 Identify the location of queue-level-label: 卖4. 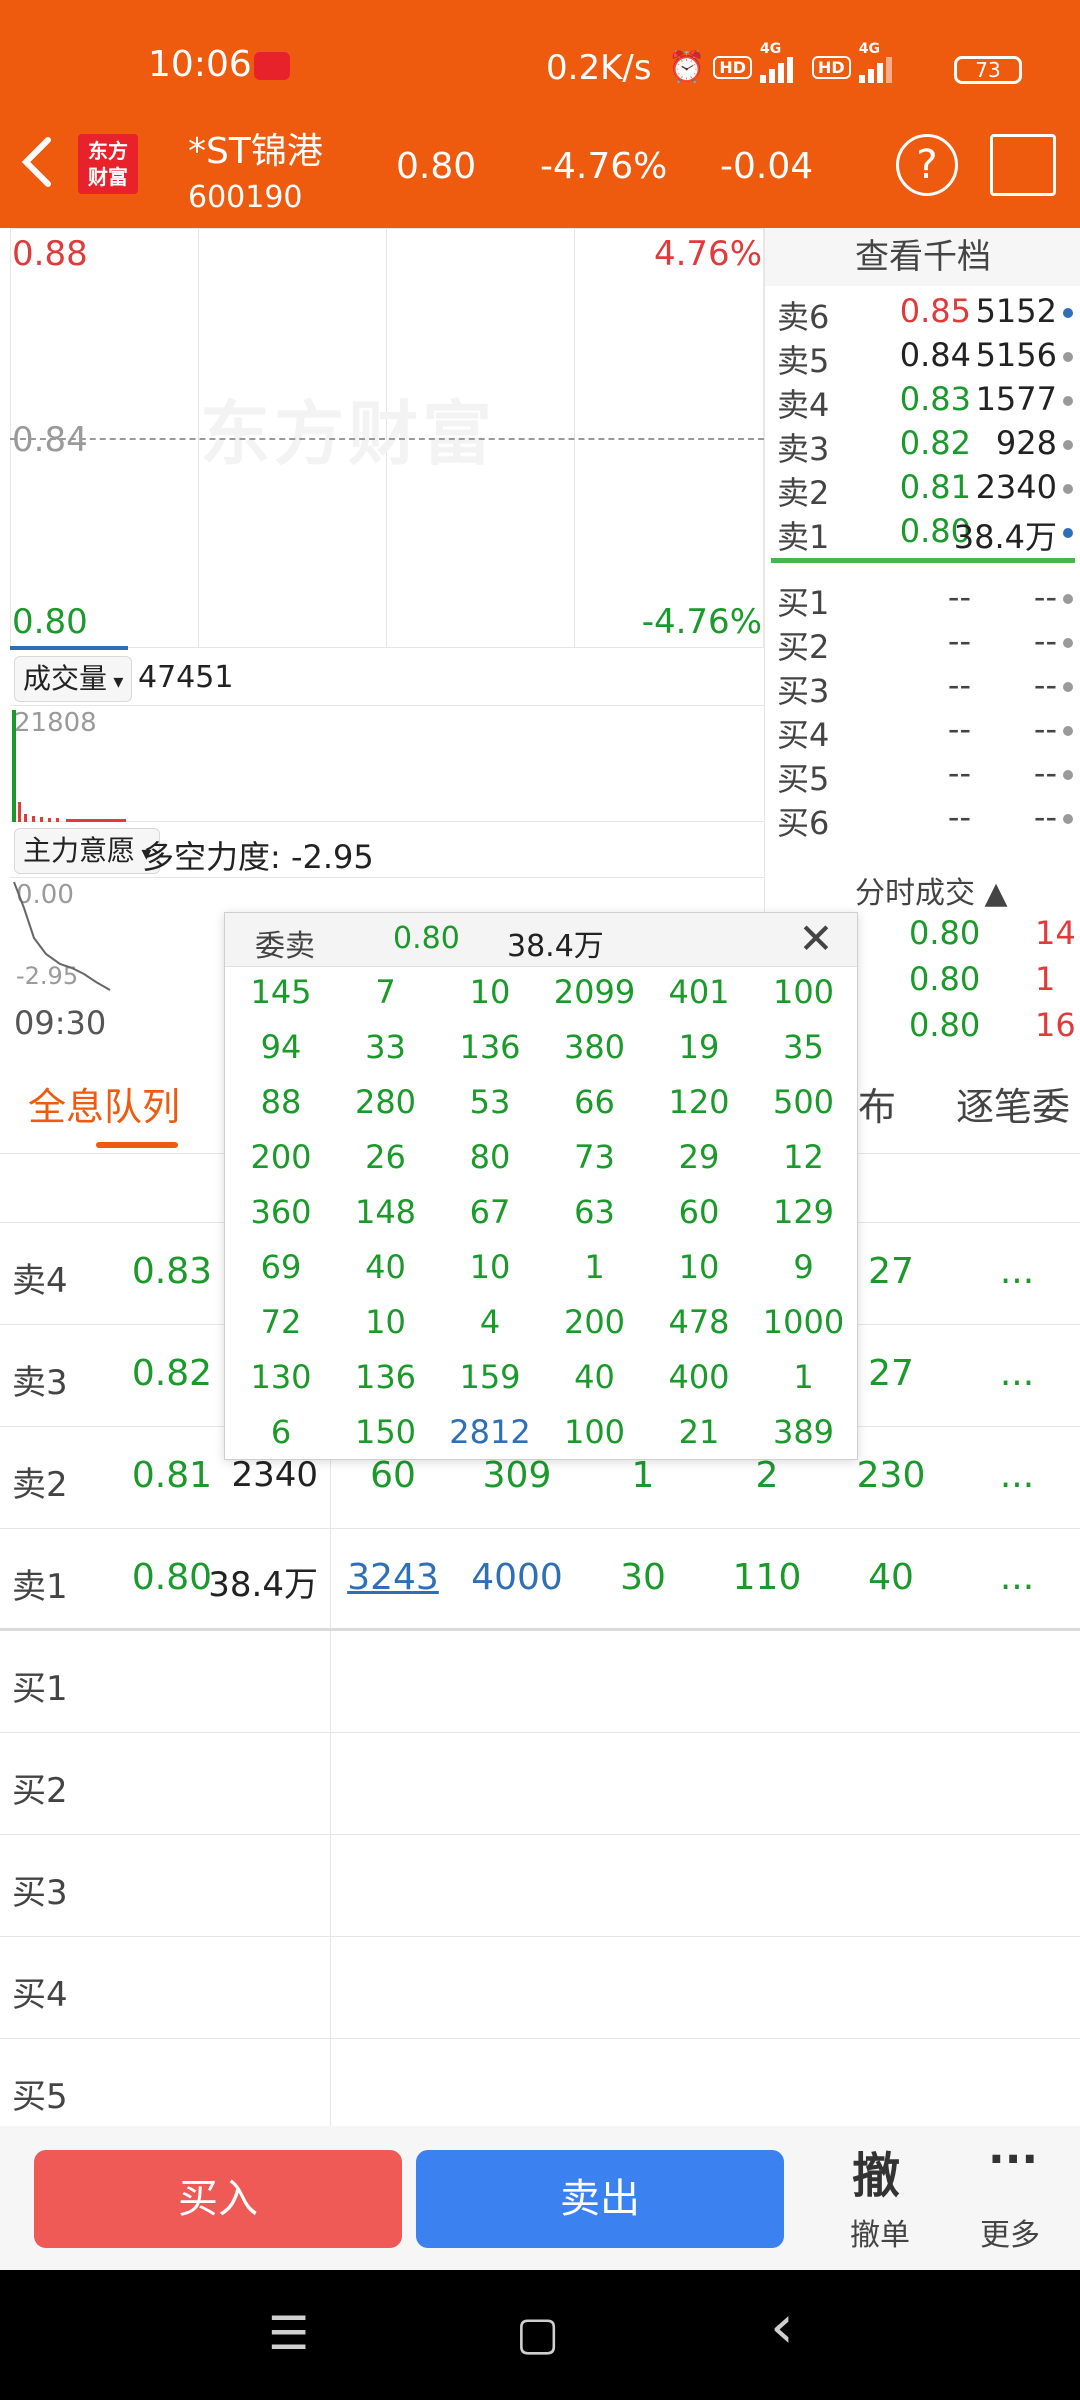
(40, 1281).